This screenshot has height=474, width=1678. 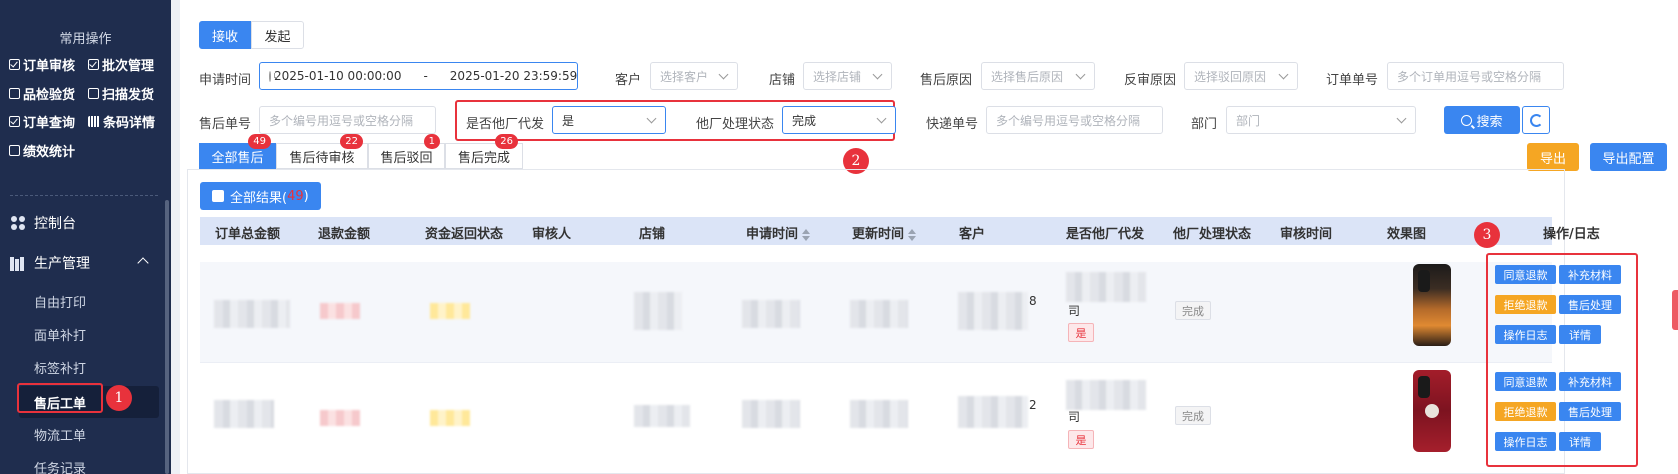 What do you see at coordinates (1487, 235) in the screenshot?
I see `marker-3: 3` at bounding box center [1487, 235].